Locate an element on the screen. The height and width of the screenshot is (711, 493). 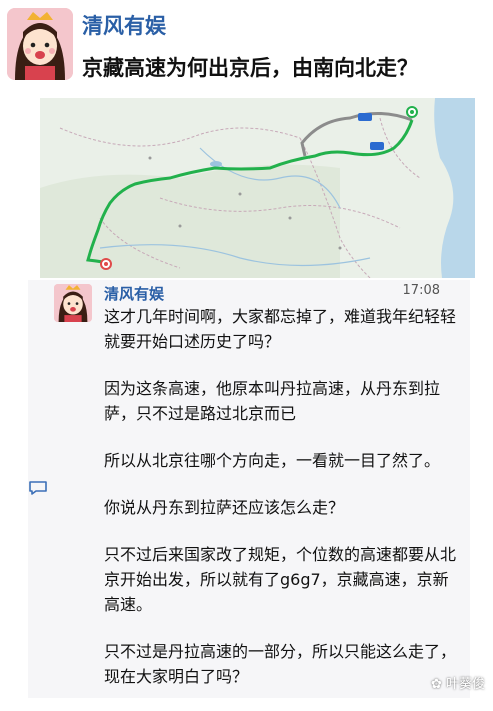
message-paragraph: 所以从北京往哪个方向走，一看就一目了然了。 is located at coordinates (272, 460).